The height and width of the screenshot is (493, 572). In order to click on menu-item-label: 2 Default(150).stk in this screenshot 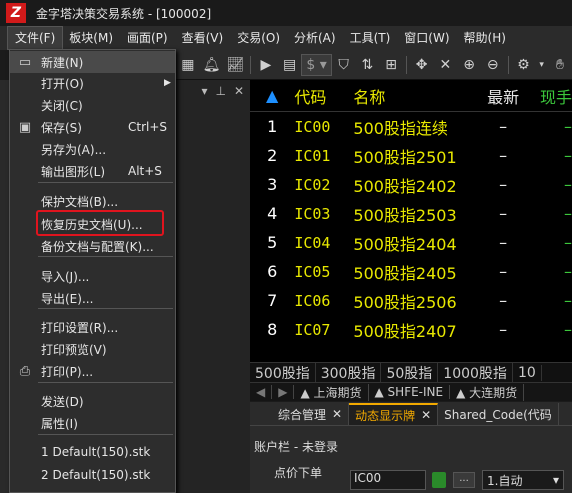, I will do `click(96, 475)`.